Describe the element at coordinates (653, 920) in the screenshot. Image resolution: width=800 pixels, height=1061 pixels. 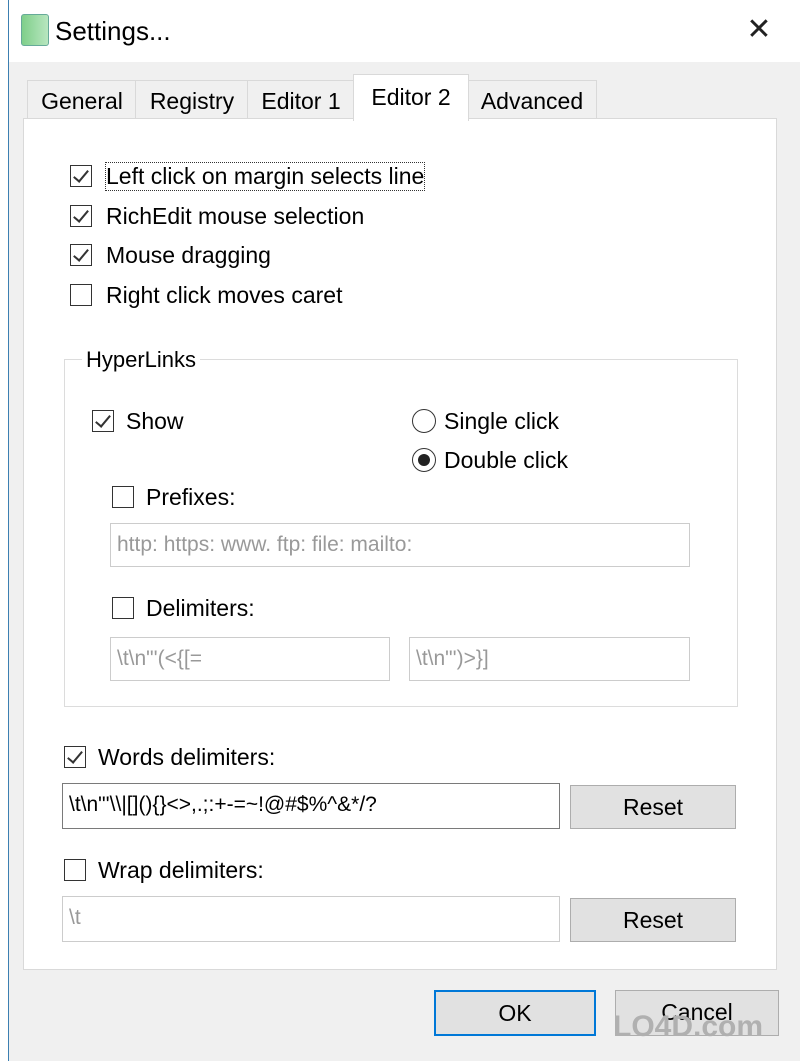
I see `wrap-reset-button: Reset` at that location.